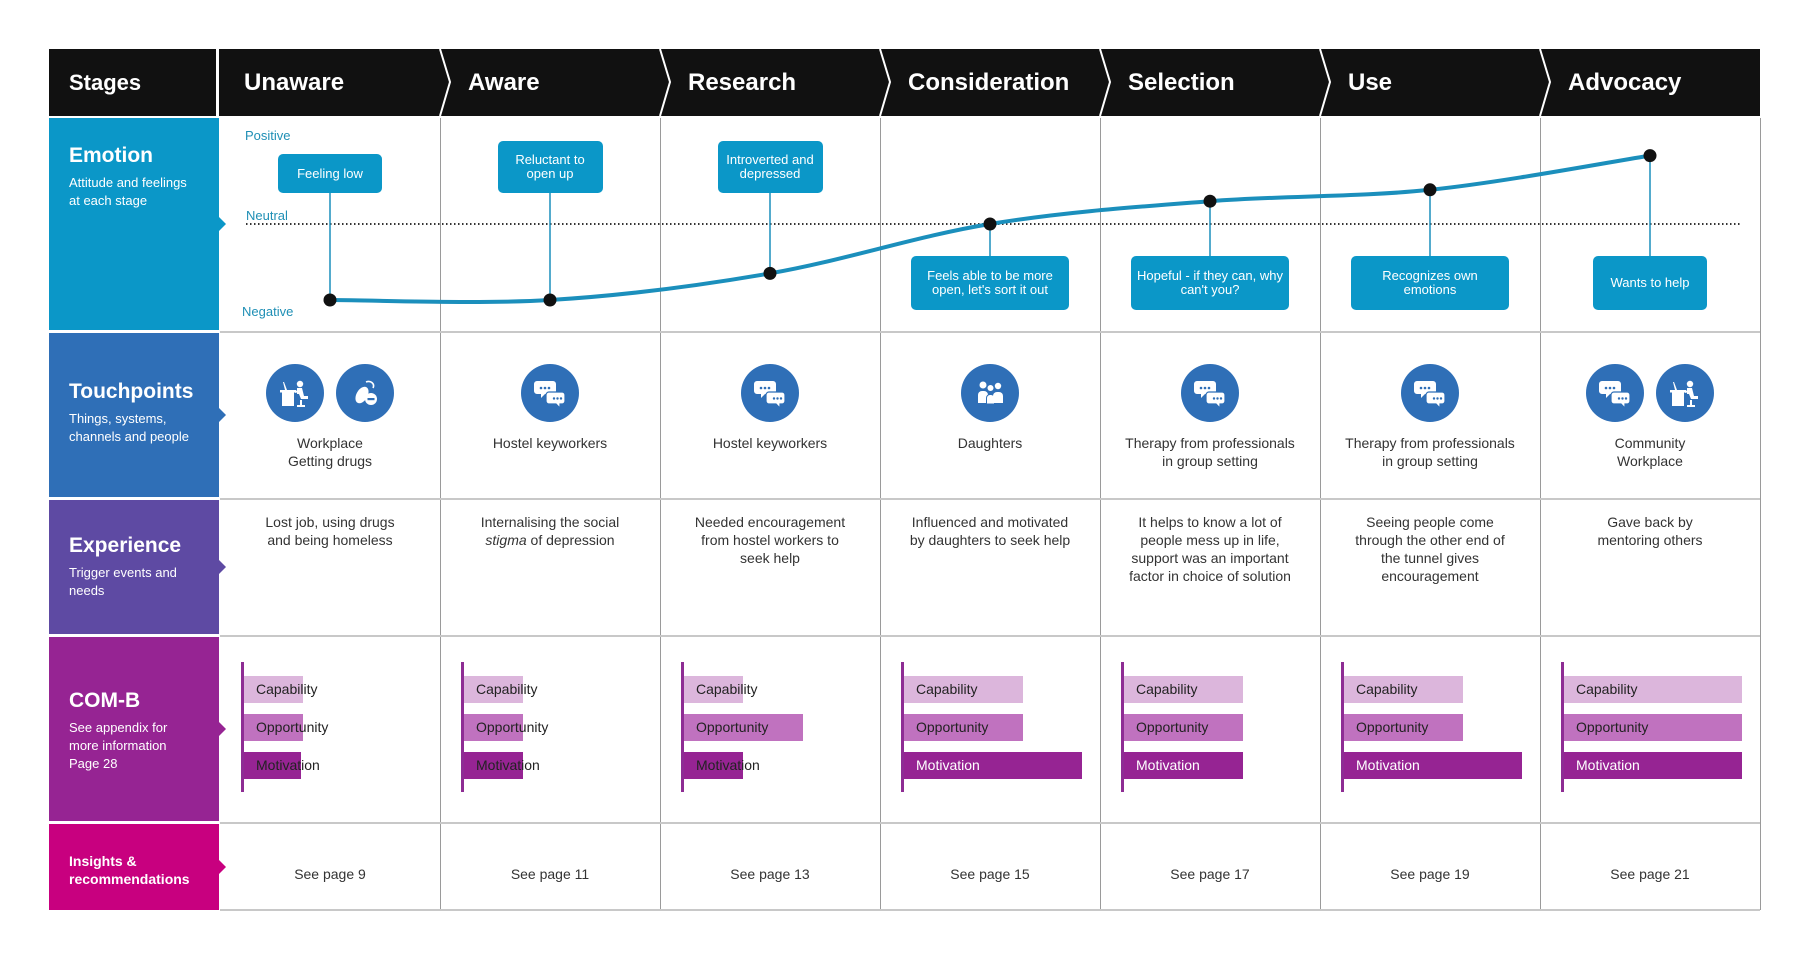 The height and width of the screenshot is (965, 1800). What do you see at coordinates (330, 173) in the screenshot?
I see `emotion-callout: Feeling low` at bounding box center [330, 173].